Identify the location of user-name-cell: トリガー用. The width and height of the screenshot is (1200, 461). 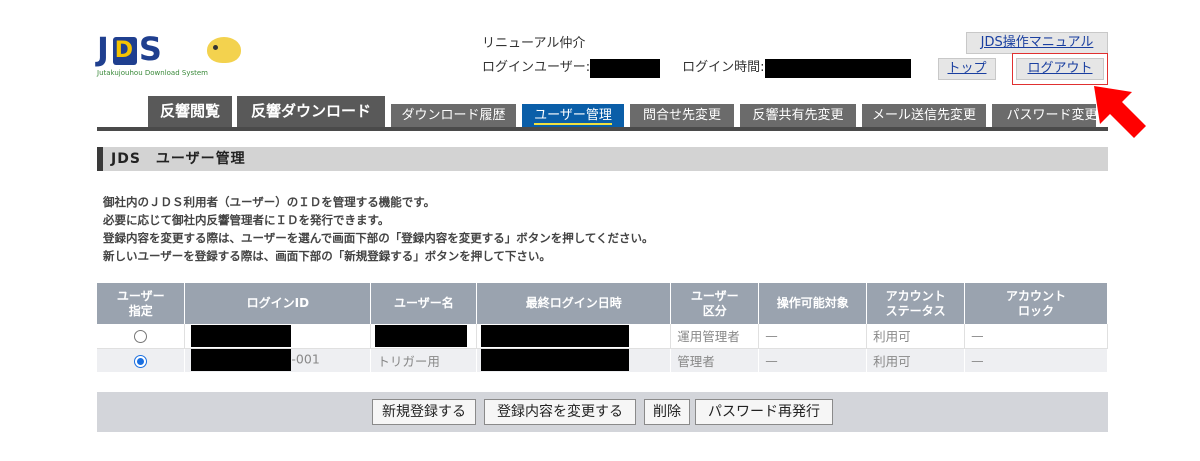
(424, 360).